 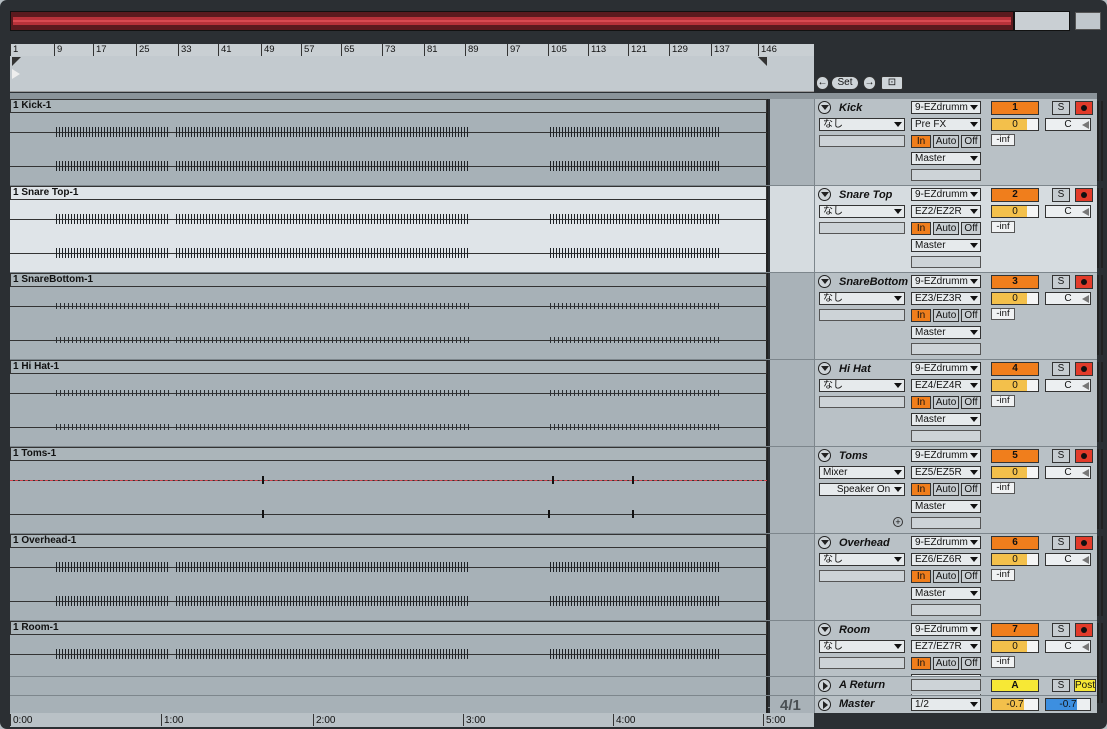 I want to click on track-activator-button: 1, so click(x=1015, y=108).